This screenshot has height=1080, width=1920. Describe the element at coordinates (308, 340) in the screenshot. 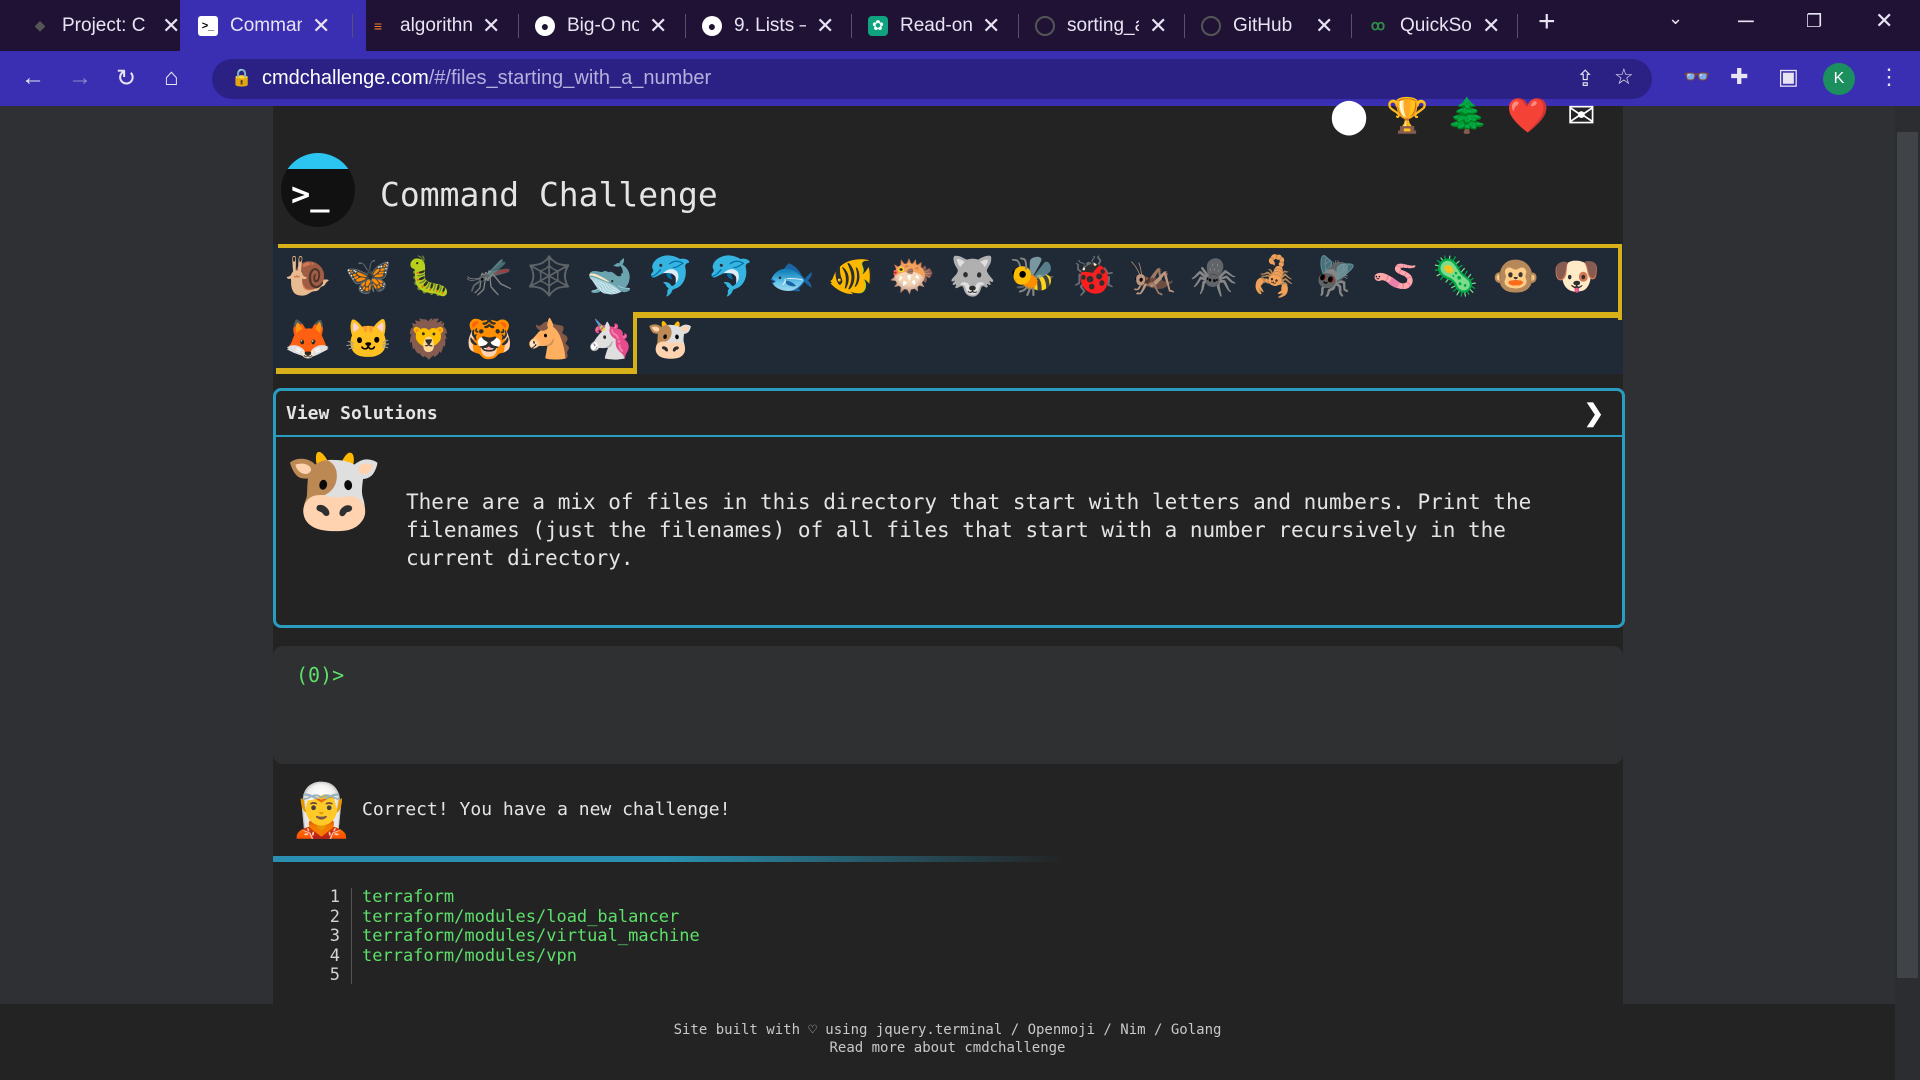

I see `challenge-animal-icon: 🦊` at that location.